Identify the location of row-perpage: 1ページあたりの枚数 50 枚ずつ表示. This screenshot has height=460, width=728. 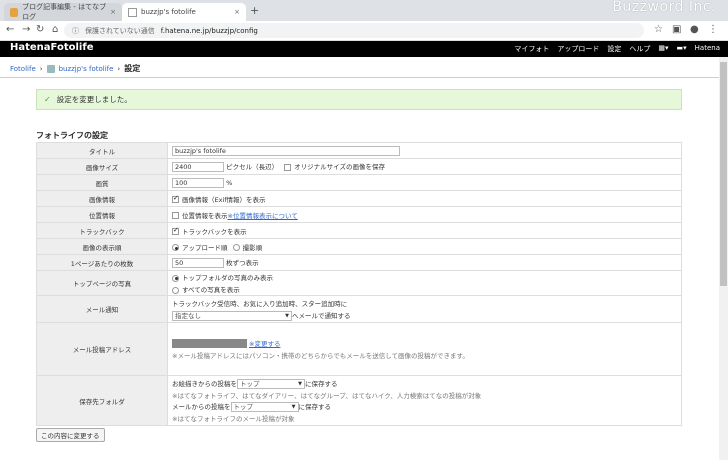
(359, 262).